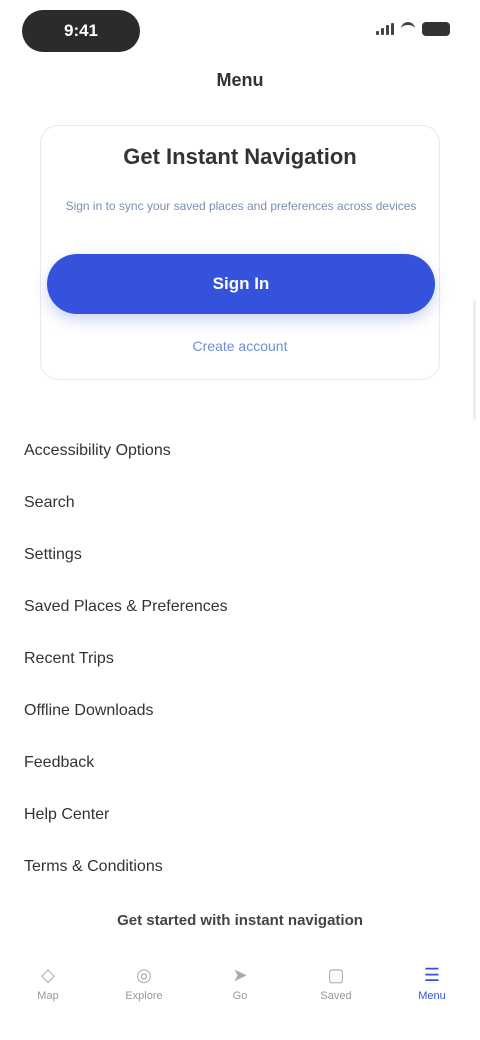 The height and width of the screenshot is (1040, 480). What do you see at coordinates (144, 974) in the screenshot?
I see `explore-icon: ◎` at bounding box center [144, 974].